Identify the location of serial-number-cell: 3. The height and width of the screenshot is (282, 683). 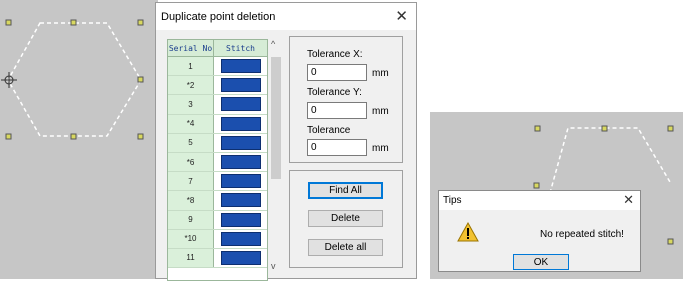
(191, 104).